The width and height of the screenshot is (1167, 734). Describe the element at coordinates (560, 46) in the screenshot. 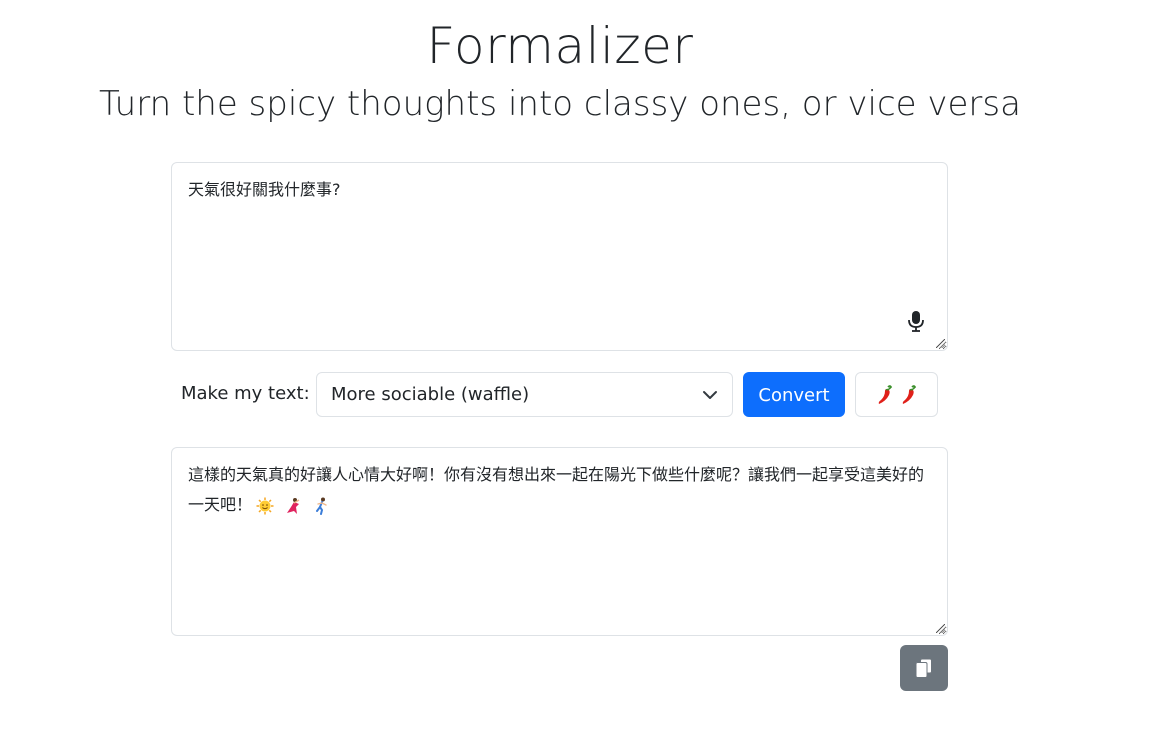

I see `page-title: Formalizer` at that location.